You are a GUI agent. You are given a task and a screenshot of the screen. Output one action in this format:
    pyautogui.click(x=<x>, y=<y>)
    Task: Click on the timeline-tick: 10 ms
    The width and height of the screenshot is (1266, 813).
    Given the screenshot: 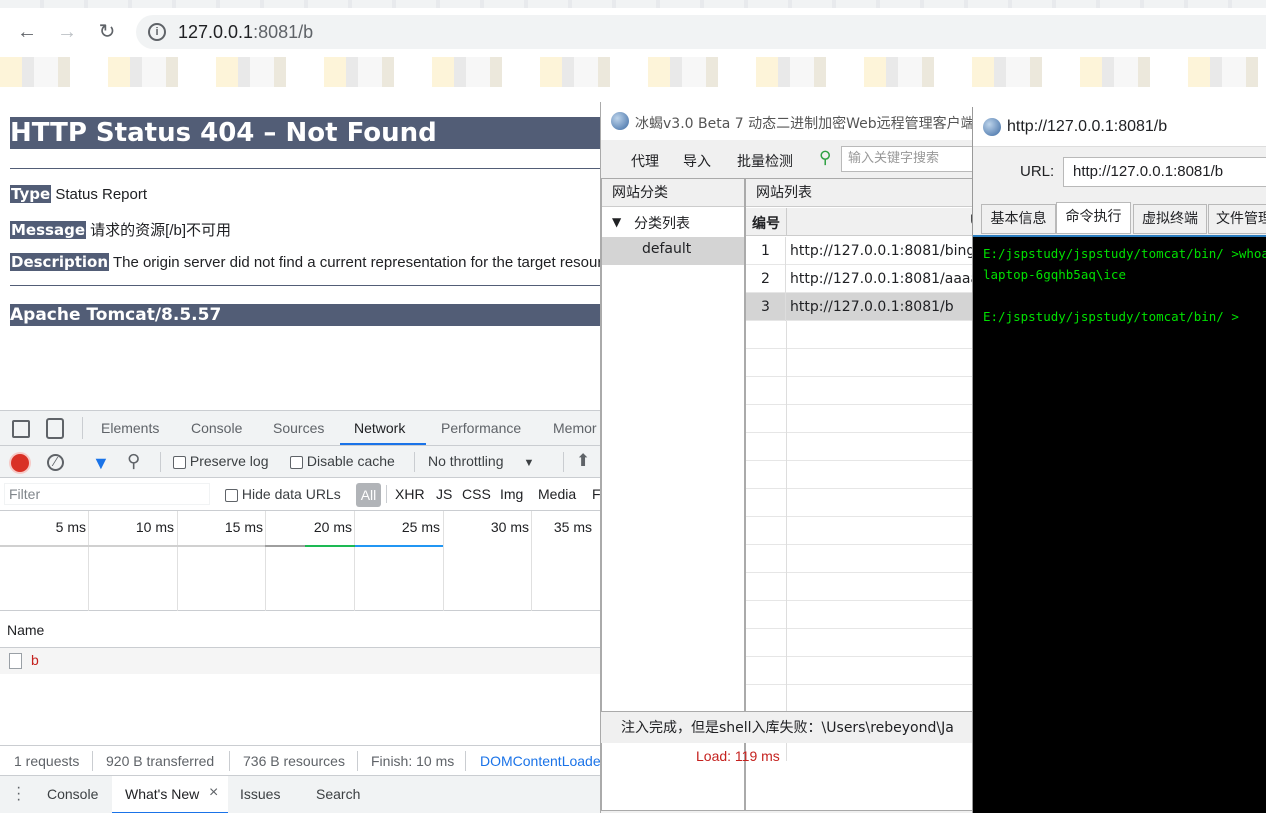 What is the action you would take?
    pyautogui.click(x=154, y=527)
    